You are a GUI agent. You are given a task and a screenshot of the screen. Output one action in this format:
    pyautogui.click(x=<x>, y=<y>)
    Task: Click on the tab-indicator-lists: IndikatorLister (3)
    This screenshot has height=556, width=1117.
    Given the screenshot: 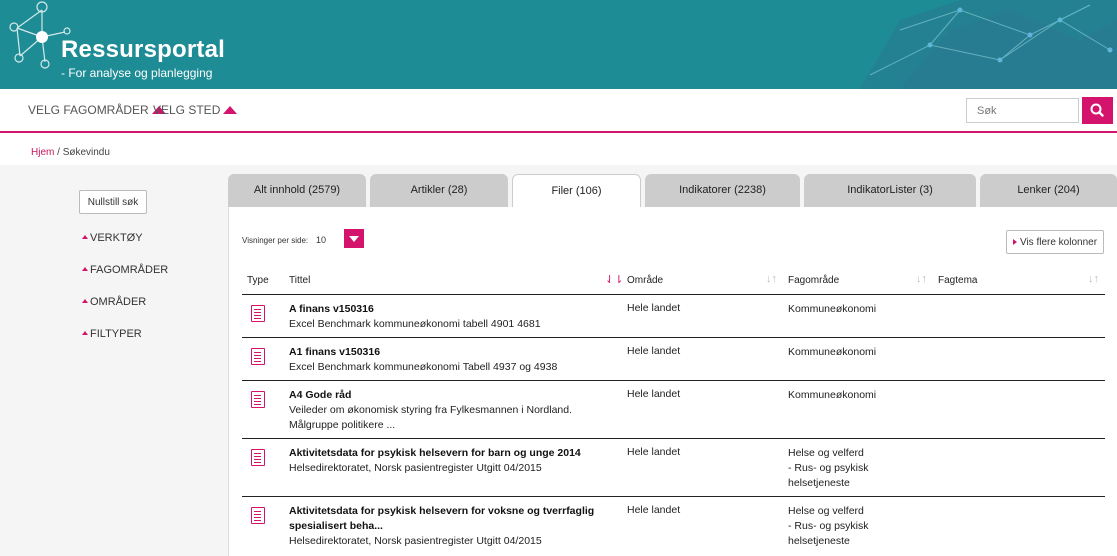 What is the action you would take?
    pyautogui.click(x=890, y=190)
    